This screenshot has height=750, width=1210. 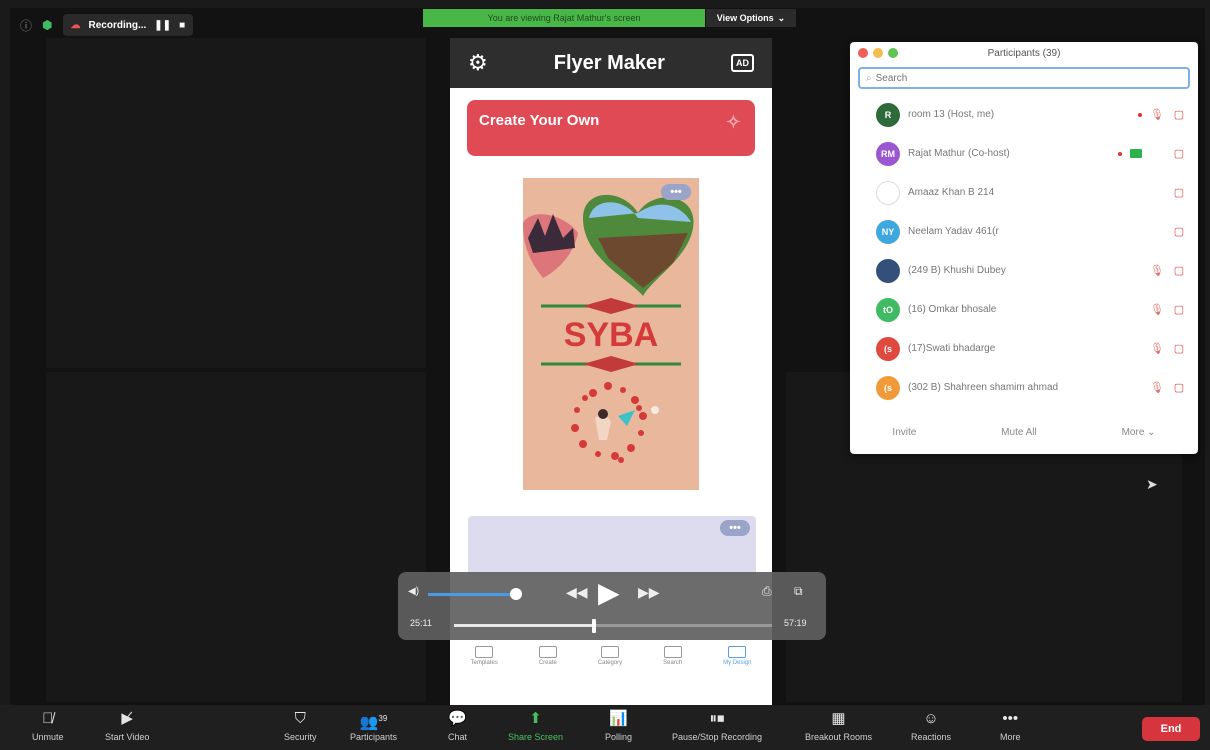 What do you see at coordinates (516, 594) in the screenshot?
I see `volume-knob` at bounding box center [516, 594].